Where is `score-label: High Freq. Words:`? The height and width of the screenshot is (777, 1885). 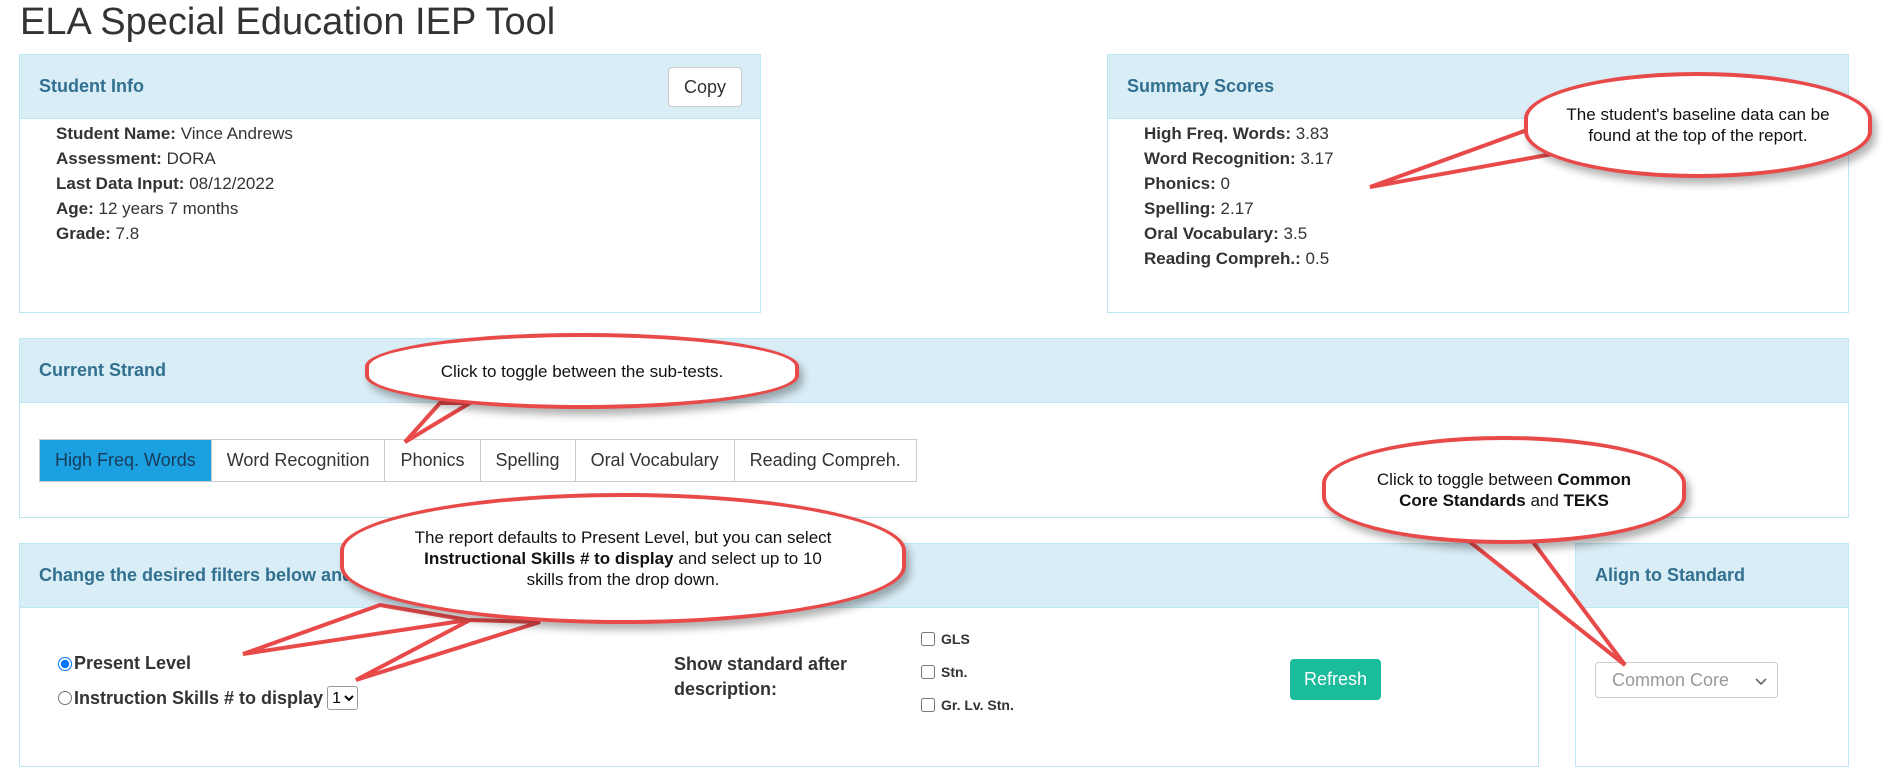 score-label: High Freq. Words: is located at coordinates (1218, 133).